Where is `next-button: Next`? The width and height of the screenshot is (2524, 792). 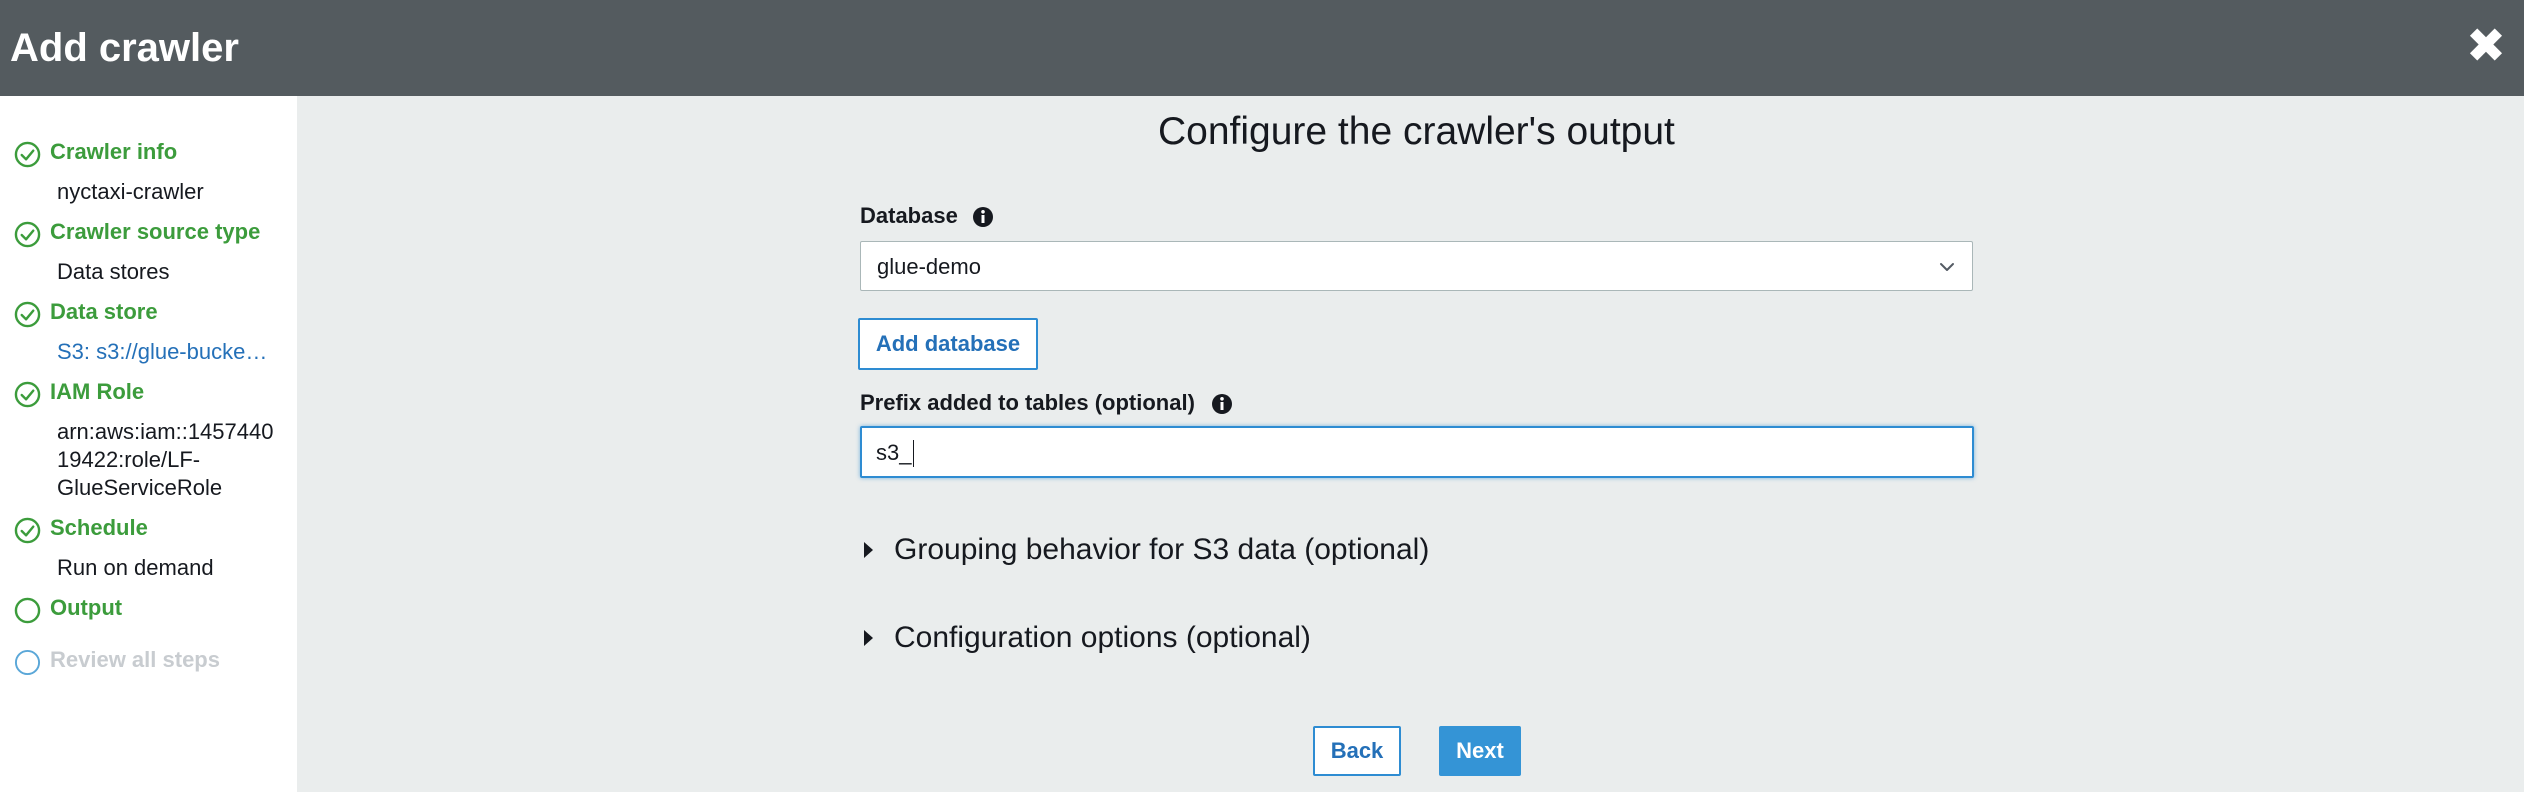 next-button: Next is located at coordinates (1480, 751).